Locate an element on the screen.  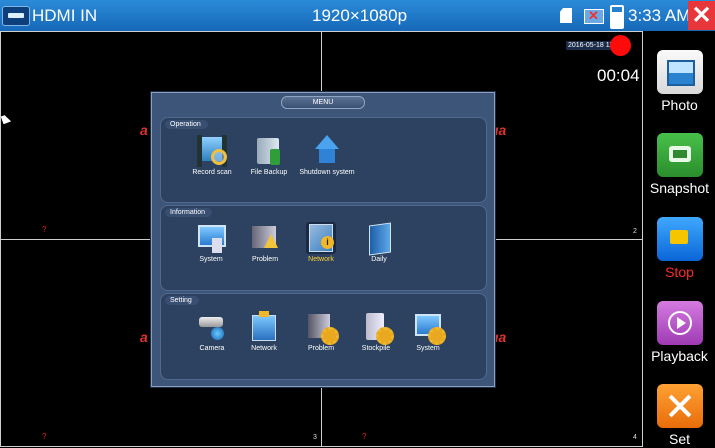
top-bar: HDMI IN 1920×1080p 3:33 AM ✕ is located at coordinates (357, 15).